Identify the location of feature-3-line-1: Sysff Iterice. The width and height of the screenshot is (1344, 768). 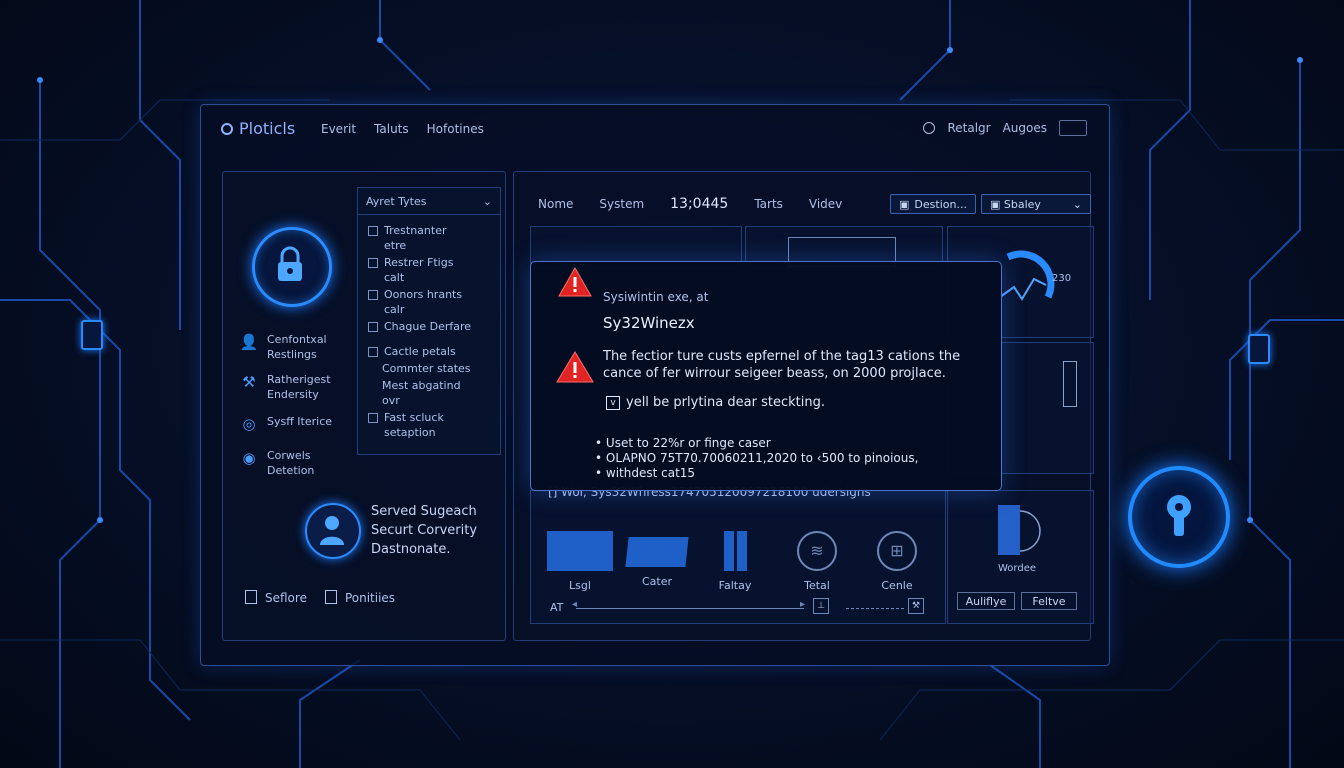
(300, 421).